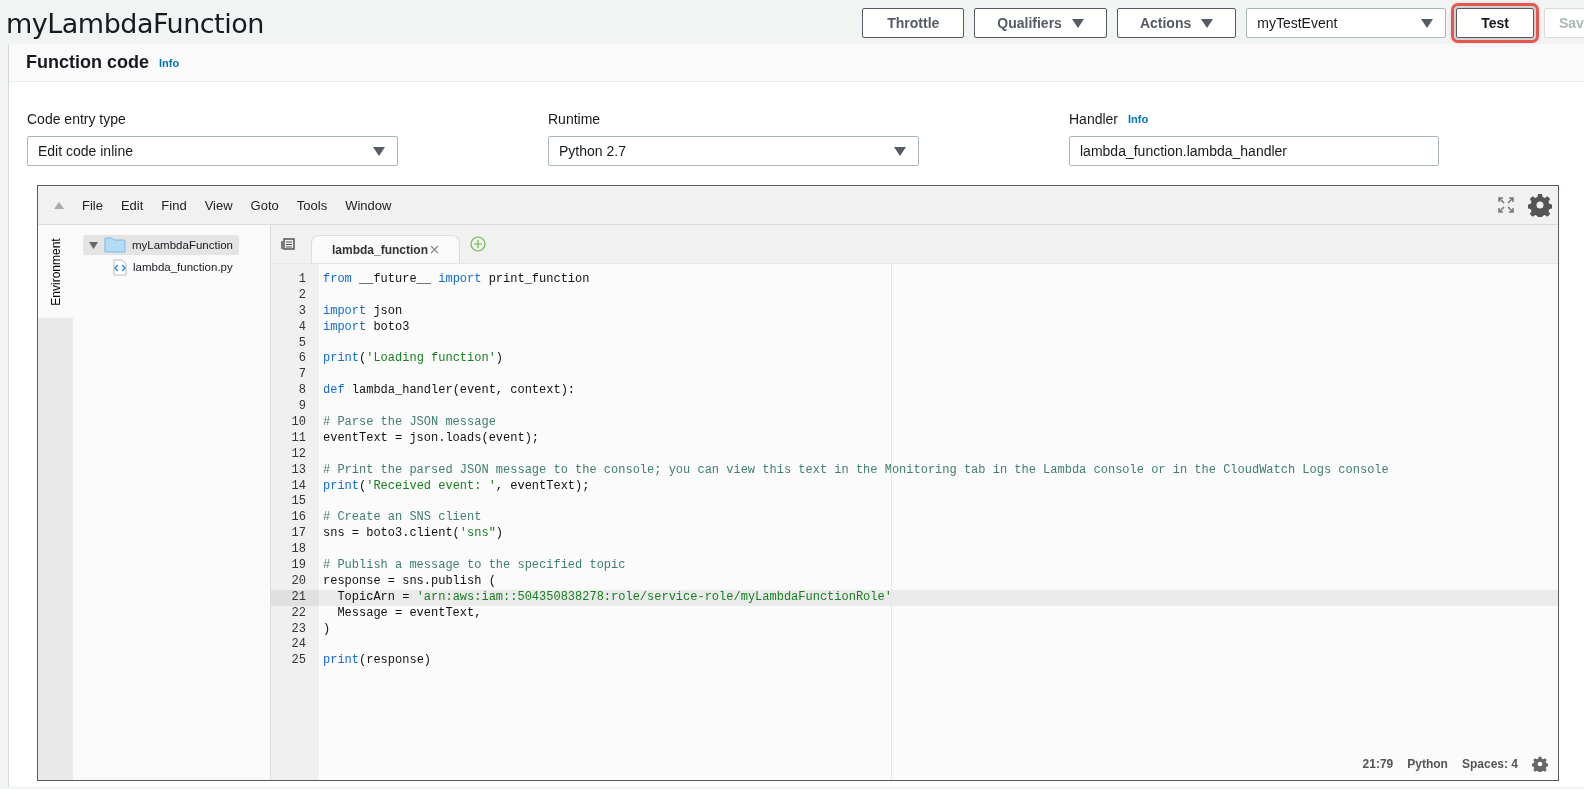 The height and width of the screenshot is (789, 1584). I want to click on code-line: response = sns.publish (, so click(409, 581).